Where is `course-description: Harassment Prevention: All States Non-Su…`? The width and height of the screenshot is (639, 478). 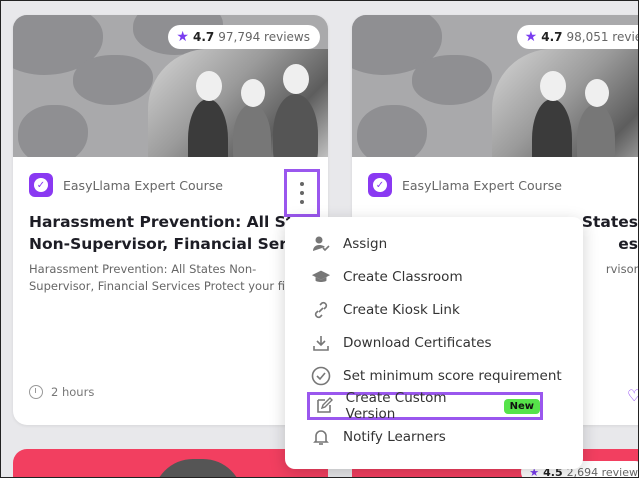 course-description: Harassment Prevention: All States Non-Su… is located at coordinates (162, 277).